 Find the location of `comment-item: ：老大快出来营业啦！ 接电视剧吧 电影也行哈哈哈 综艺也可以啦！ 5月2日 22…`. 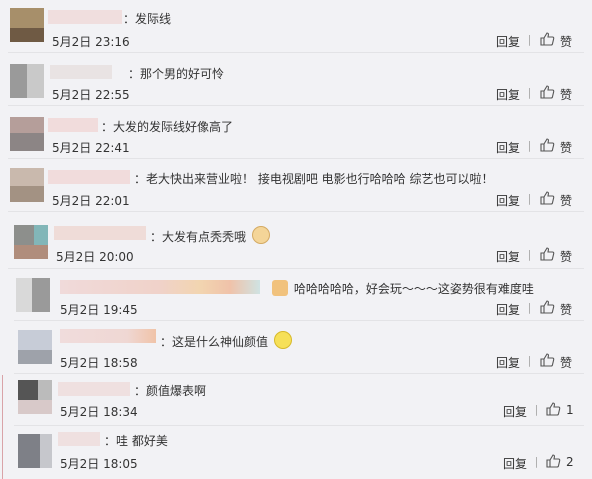

comment-item: ：老大快出来营业啦！ 接电视剧吧 电影也行哈哈哈 综艺也可以啦！ 5月2日 22… is located at coordinates (296, 184).